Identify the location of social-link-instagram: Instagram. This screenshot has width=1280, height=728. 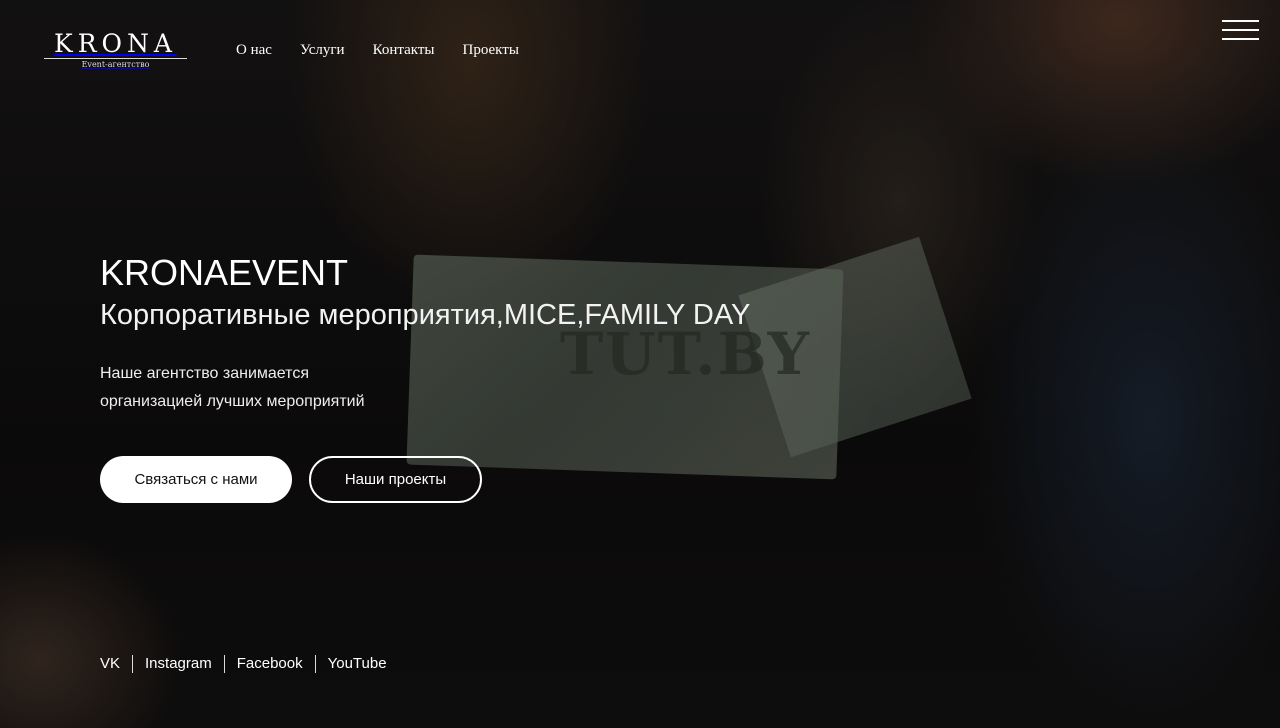
(178, 664).